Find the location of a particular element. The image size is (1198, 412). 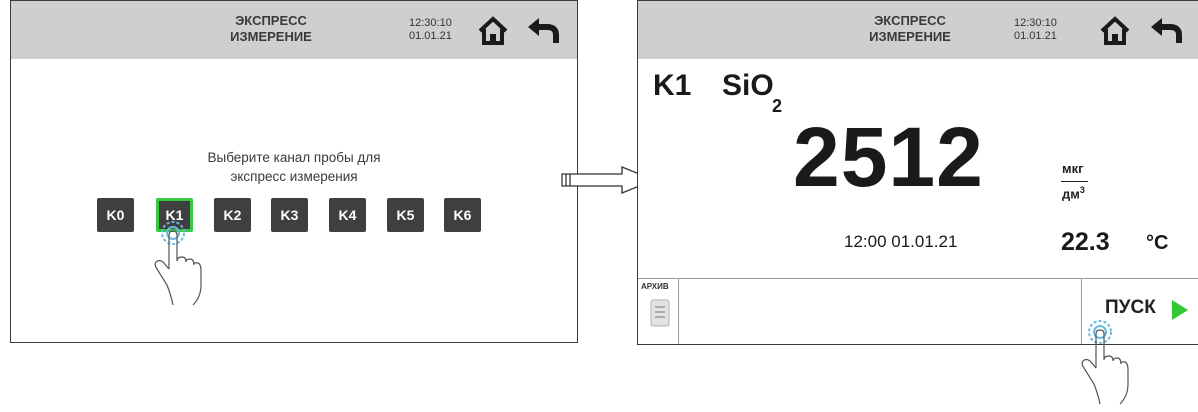

channel-label: K1 is located at coordinates (672, 85).